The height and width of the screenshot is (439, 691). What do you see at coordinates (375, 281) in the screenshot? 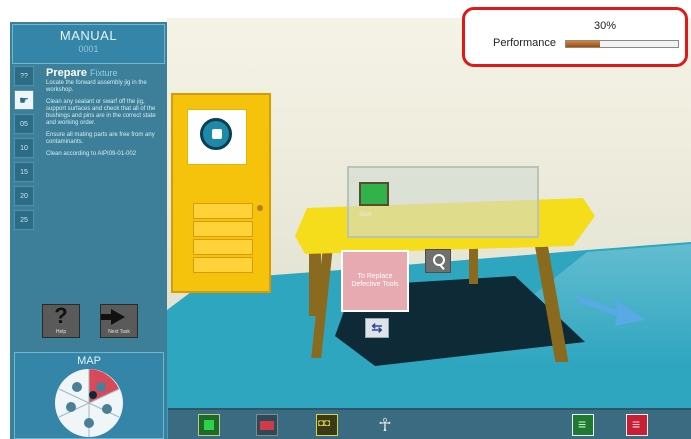
I see `defective-tools-box: To Replace Defective Tools` at bounding box center [375, 281].